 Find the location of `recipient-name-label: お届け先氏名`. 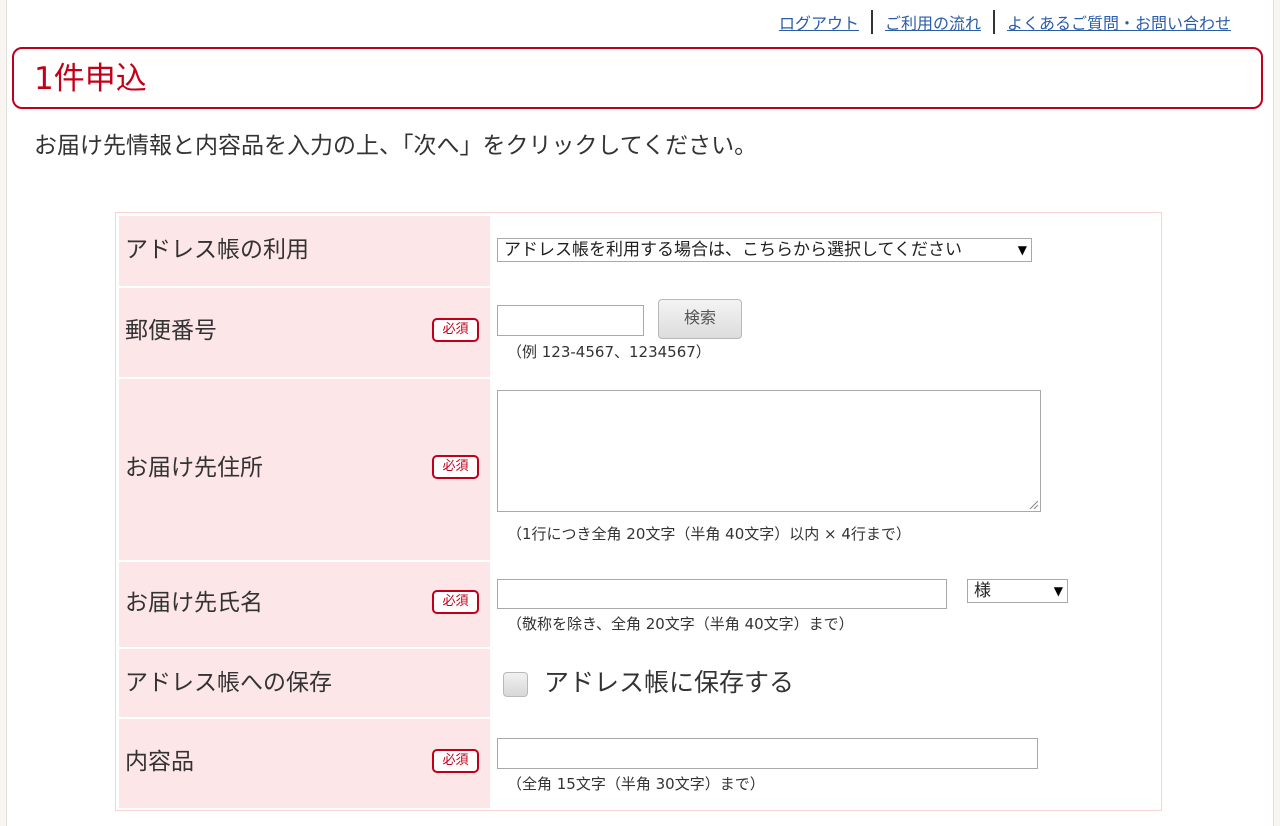

recipient-name-label: お届け先氏名 is located at coordinates (194, 603).